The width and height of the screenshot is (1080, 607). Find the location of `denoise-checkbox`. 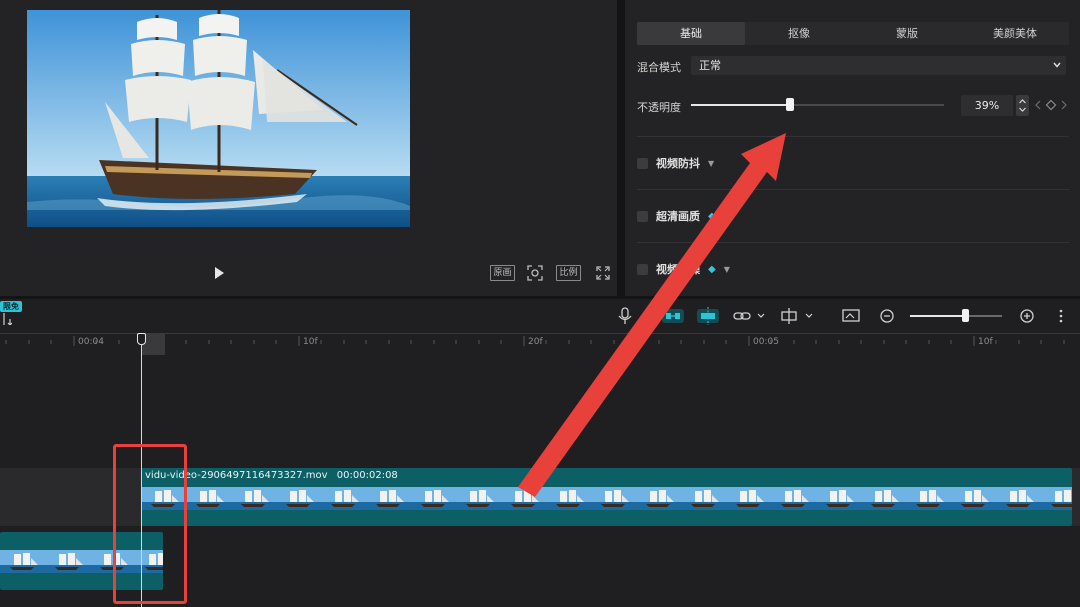

denoise-checkbox is located at coordinates (642, 269).